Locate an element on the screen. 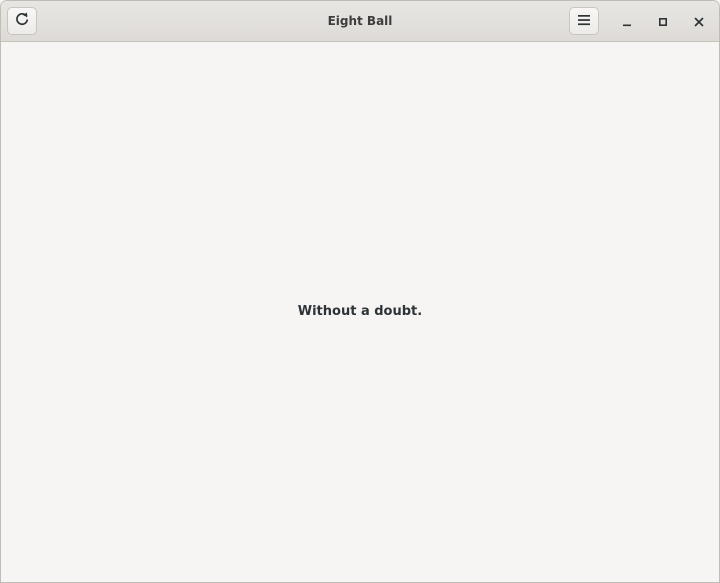 The image size is (720, 583). minimize-button is located at coordinates (627, 21).